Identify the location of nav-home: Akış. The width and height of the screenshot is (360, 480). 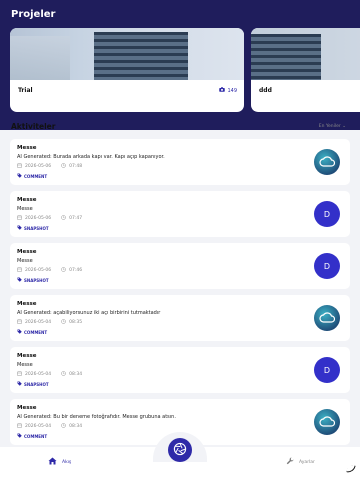
(59, 462).